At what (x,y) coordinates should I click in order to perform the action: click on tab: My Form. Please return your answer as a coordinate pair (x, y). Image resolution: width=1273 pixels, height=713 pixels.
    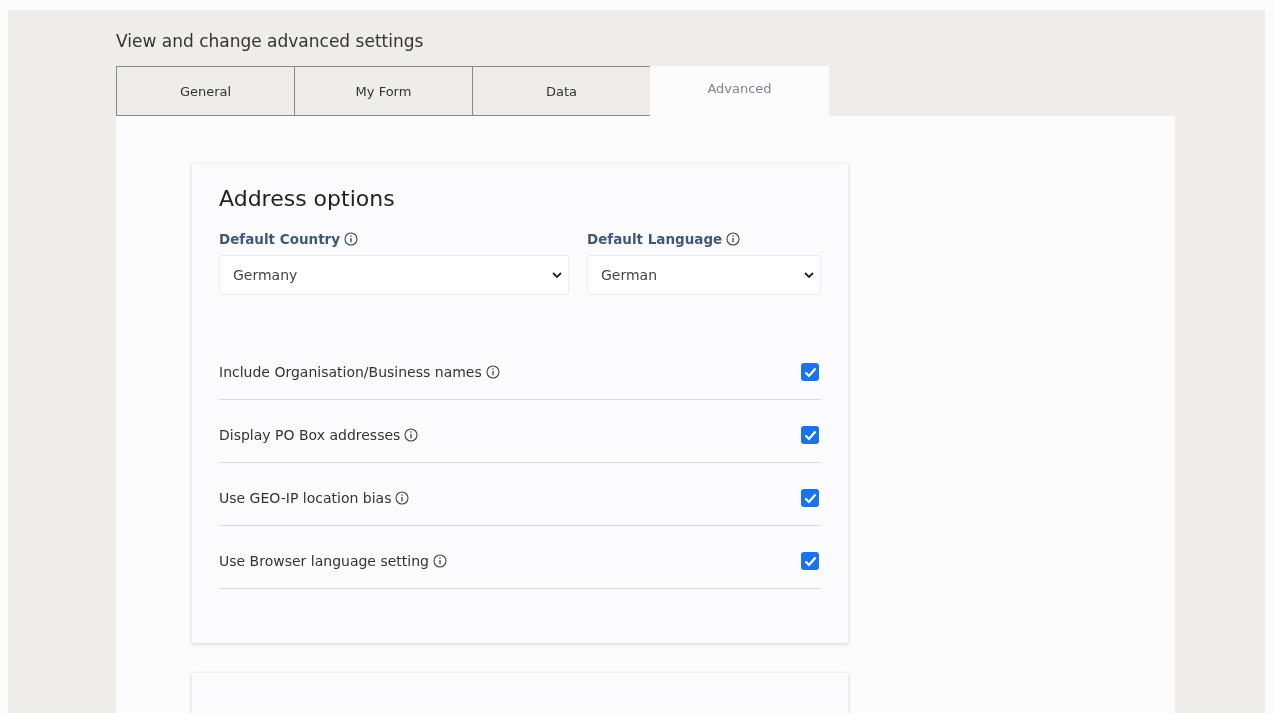
    Looking at the image, I should click on (383, 91).